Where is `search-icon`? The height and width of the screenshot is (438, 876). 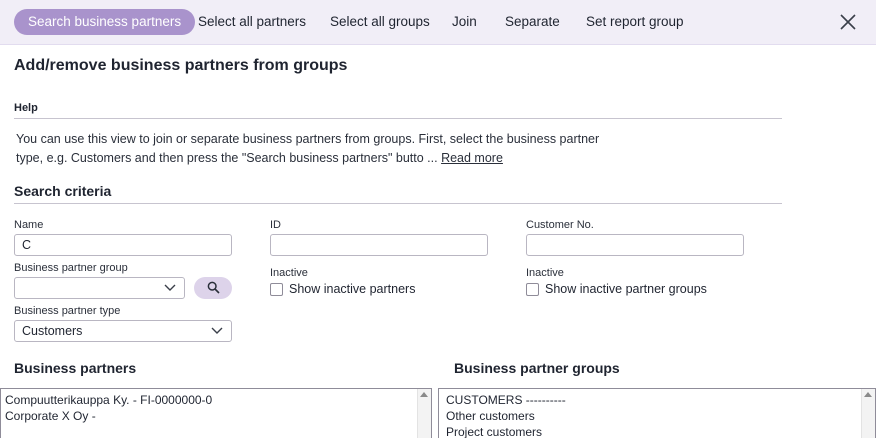 search-icon is located at coordinates (213, 287).